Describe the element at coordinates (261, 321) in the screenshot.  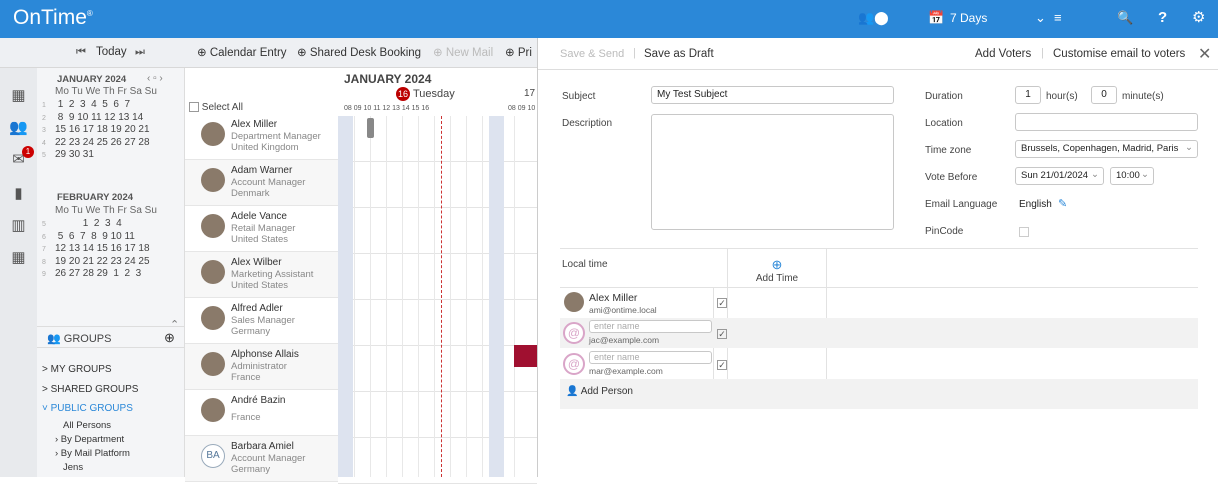
I see `person-row: Alfred Adler Sales Manager Germany` at that location.